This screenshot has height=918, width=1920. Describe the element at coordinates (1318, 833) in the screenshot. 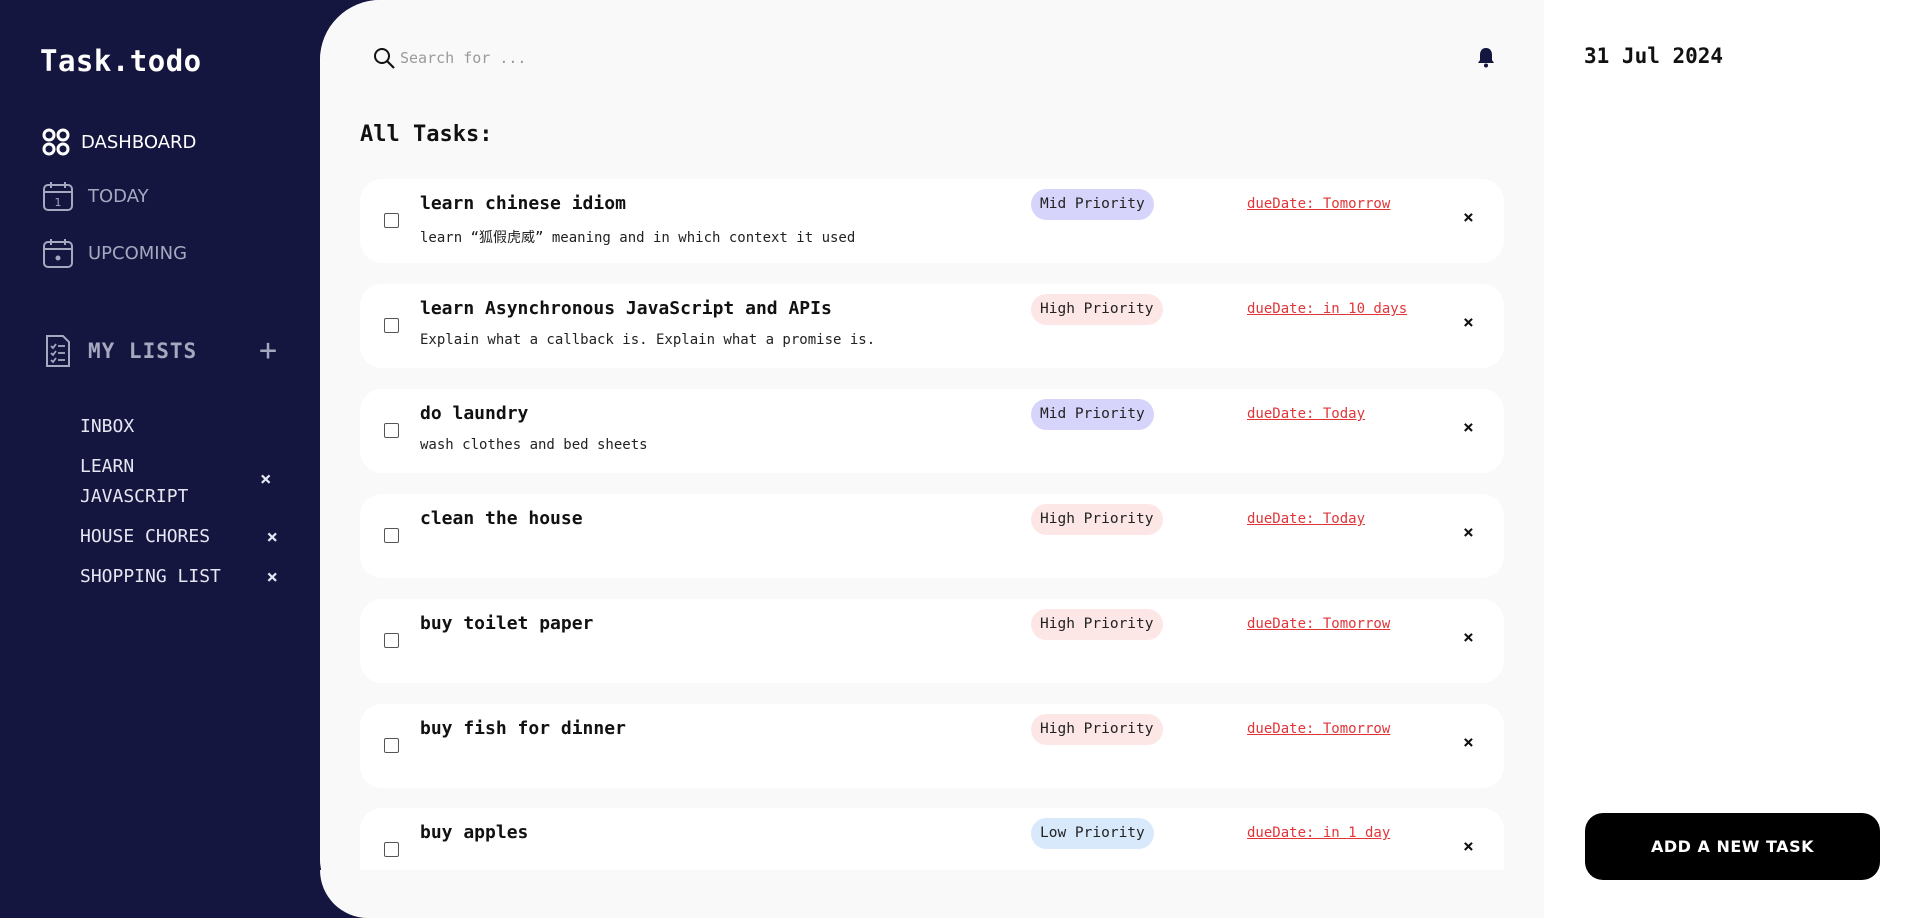

I see `due-date-link: dueDate: in 1 day` at that location.